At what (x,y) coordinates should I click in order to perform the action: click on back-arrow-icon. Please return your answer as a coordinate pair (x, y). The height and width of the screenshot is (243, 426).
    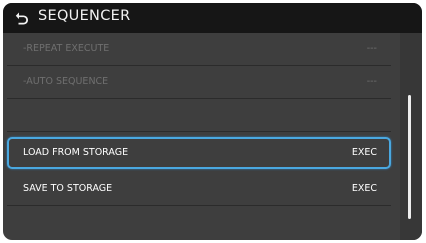
    Looking at the image, I should click on (22, 17).